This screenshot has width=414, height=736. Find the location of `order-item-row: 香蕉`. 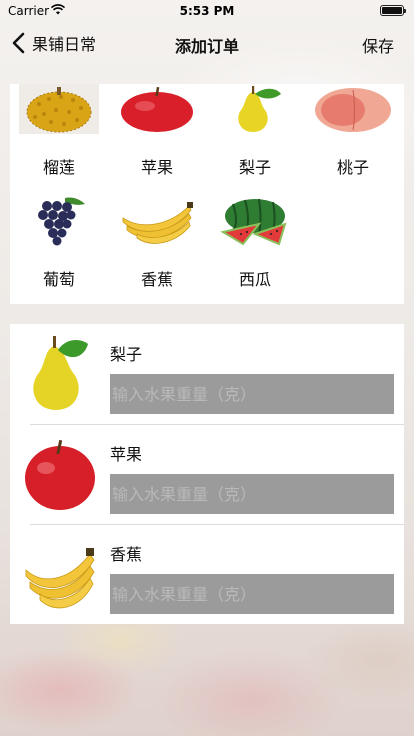

order-item-row: 香蕉 is located at coordinates (207, 574).